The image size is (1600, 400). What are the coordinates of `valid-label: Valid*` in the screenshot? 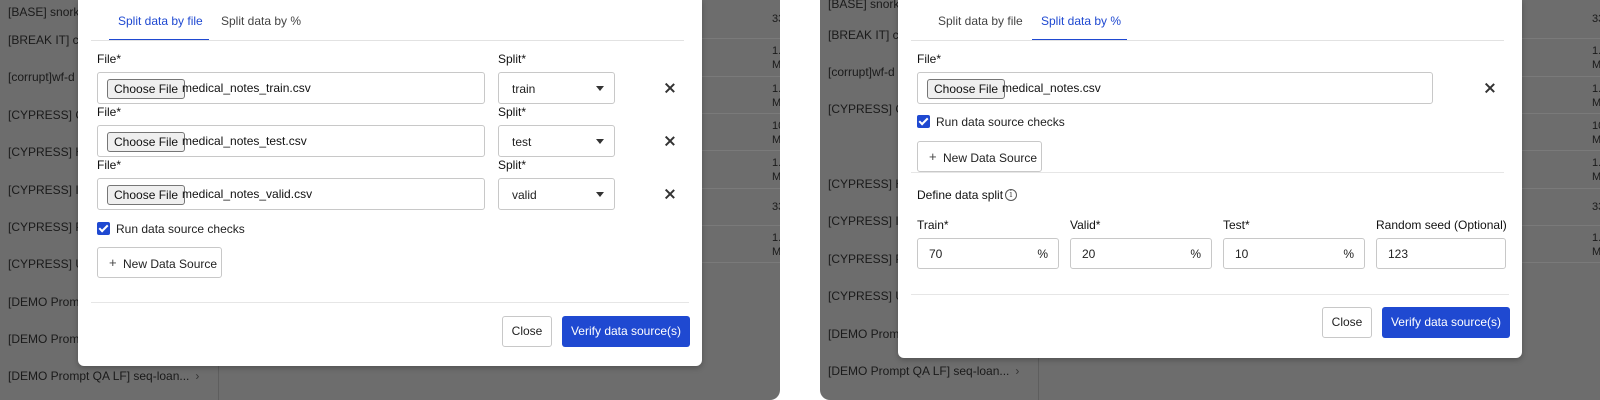 It's located at (1085, 225).